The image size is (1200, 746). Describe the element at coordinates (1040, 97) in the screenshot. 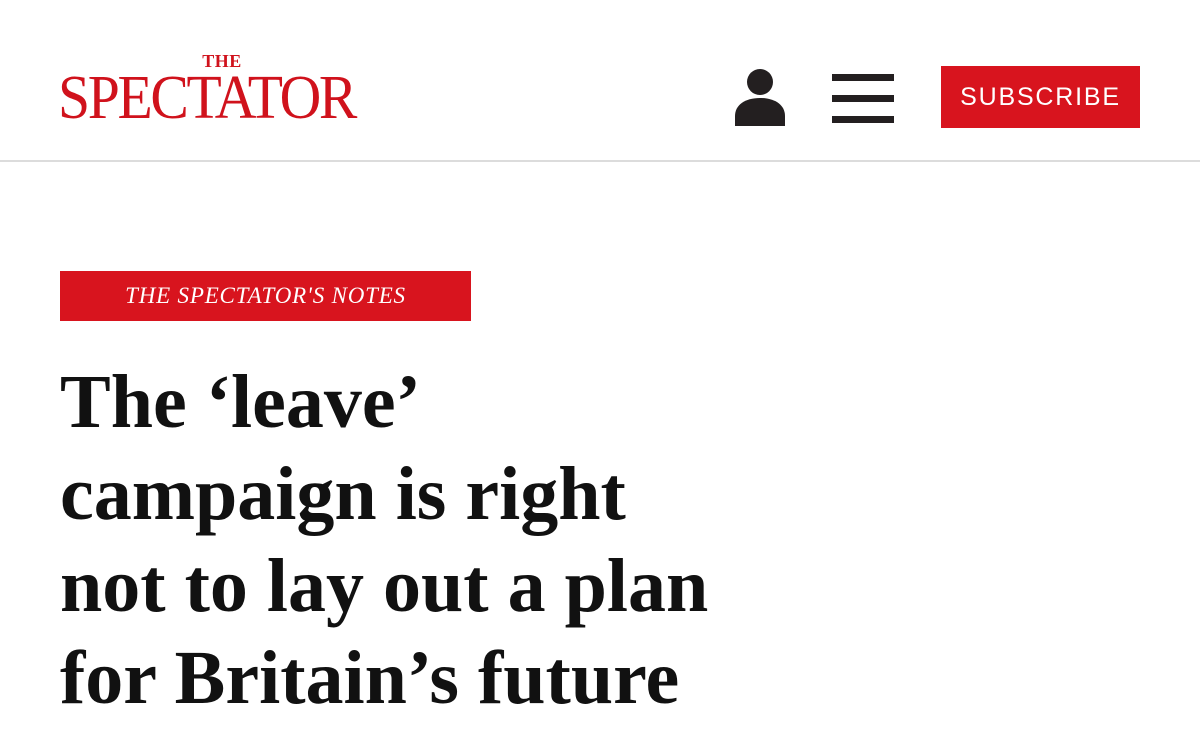

I see `subscribe-button: SUBSCRIBE` at that location.